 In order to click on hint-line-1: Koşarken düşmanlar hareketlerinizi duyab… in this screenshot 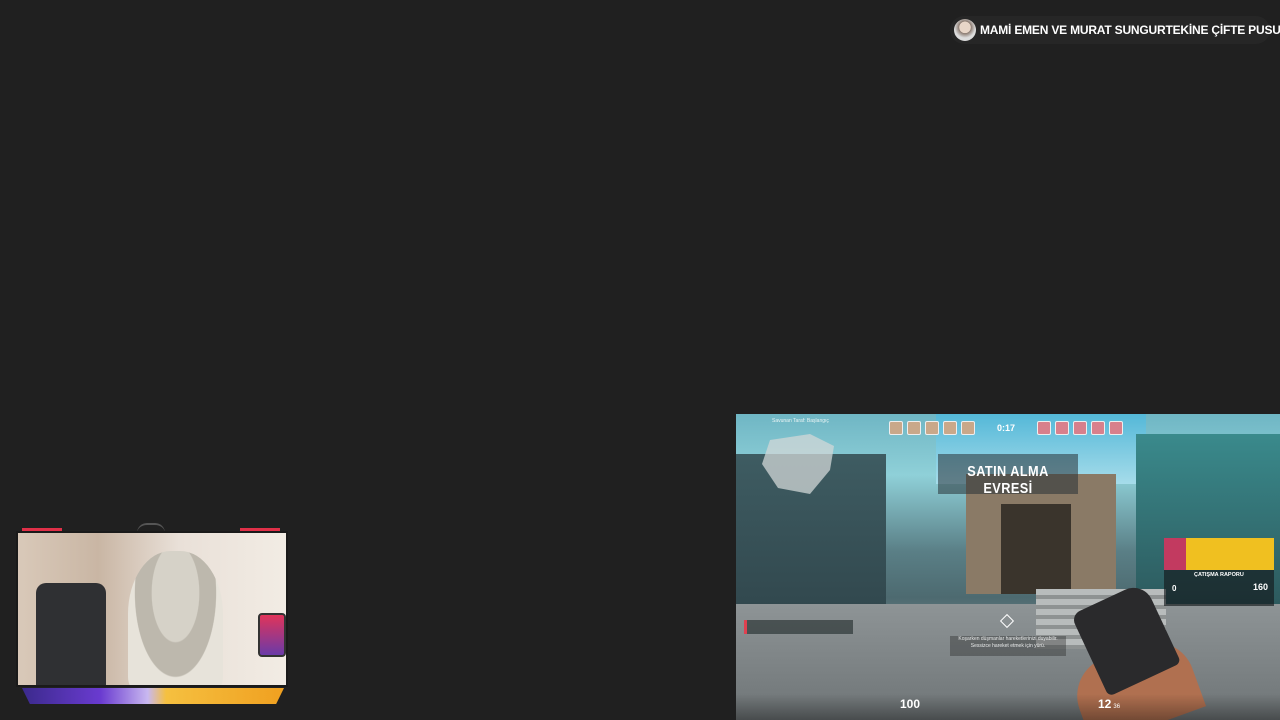, I will do `click(1008, 639)`.